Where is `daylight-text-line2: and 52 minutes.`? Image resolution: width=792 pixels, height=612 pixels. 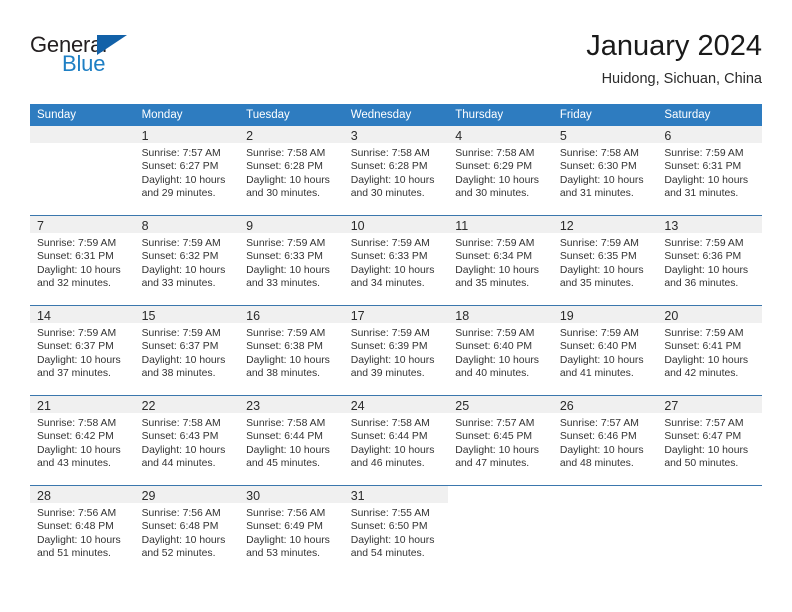 daylight-text-line2: and 52 minutes. is located at coordinates (178, 554).